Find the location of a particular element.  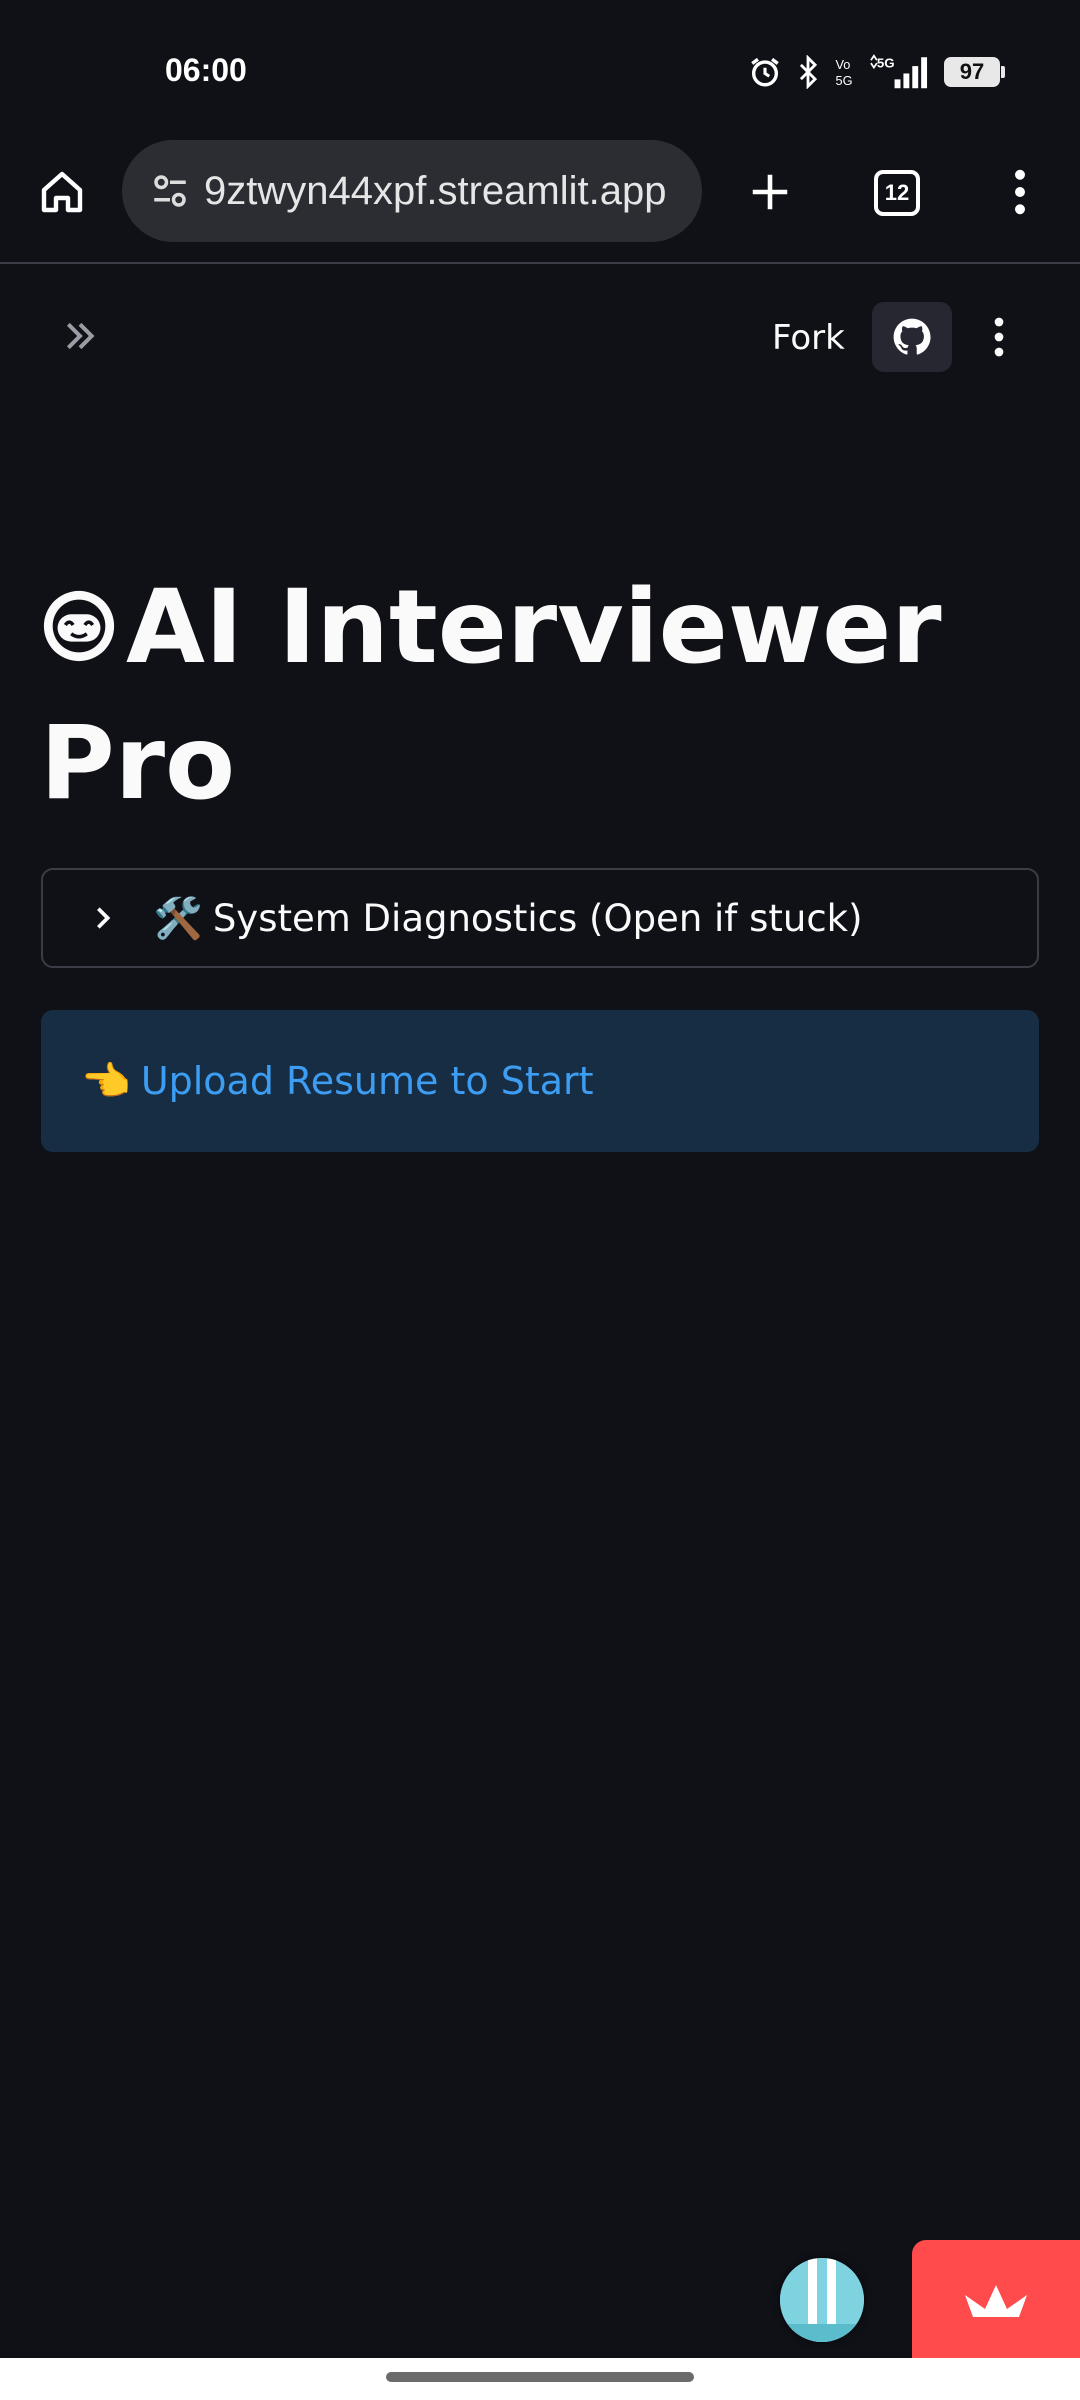

site-settings-icon is located at coordinates (170, 191).